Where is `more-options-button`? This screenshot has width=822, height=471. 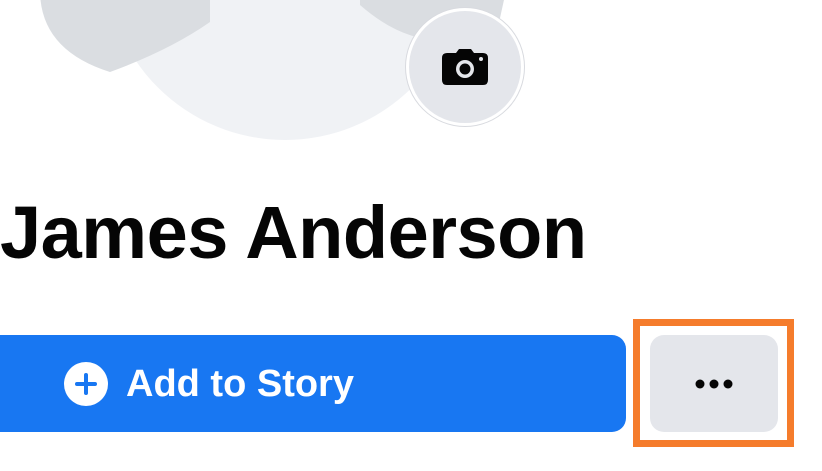
more-options-button is located at coordinates (714, 383).